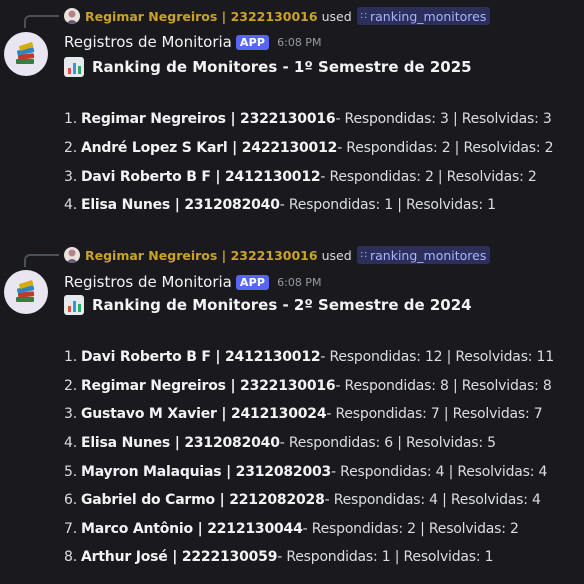 The height and width of the screenshot is (584, 584). What do you see at coordinates (203, 414) in the screenshot?
I see `monitor-name: Gustavo M Xavier | 2412130024` at bounding box center [203, 414].